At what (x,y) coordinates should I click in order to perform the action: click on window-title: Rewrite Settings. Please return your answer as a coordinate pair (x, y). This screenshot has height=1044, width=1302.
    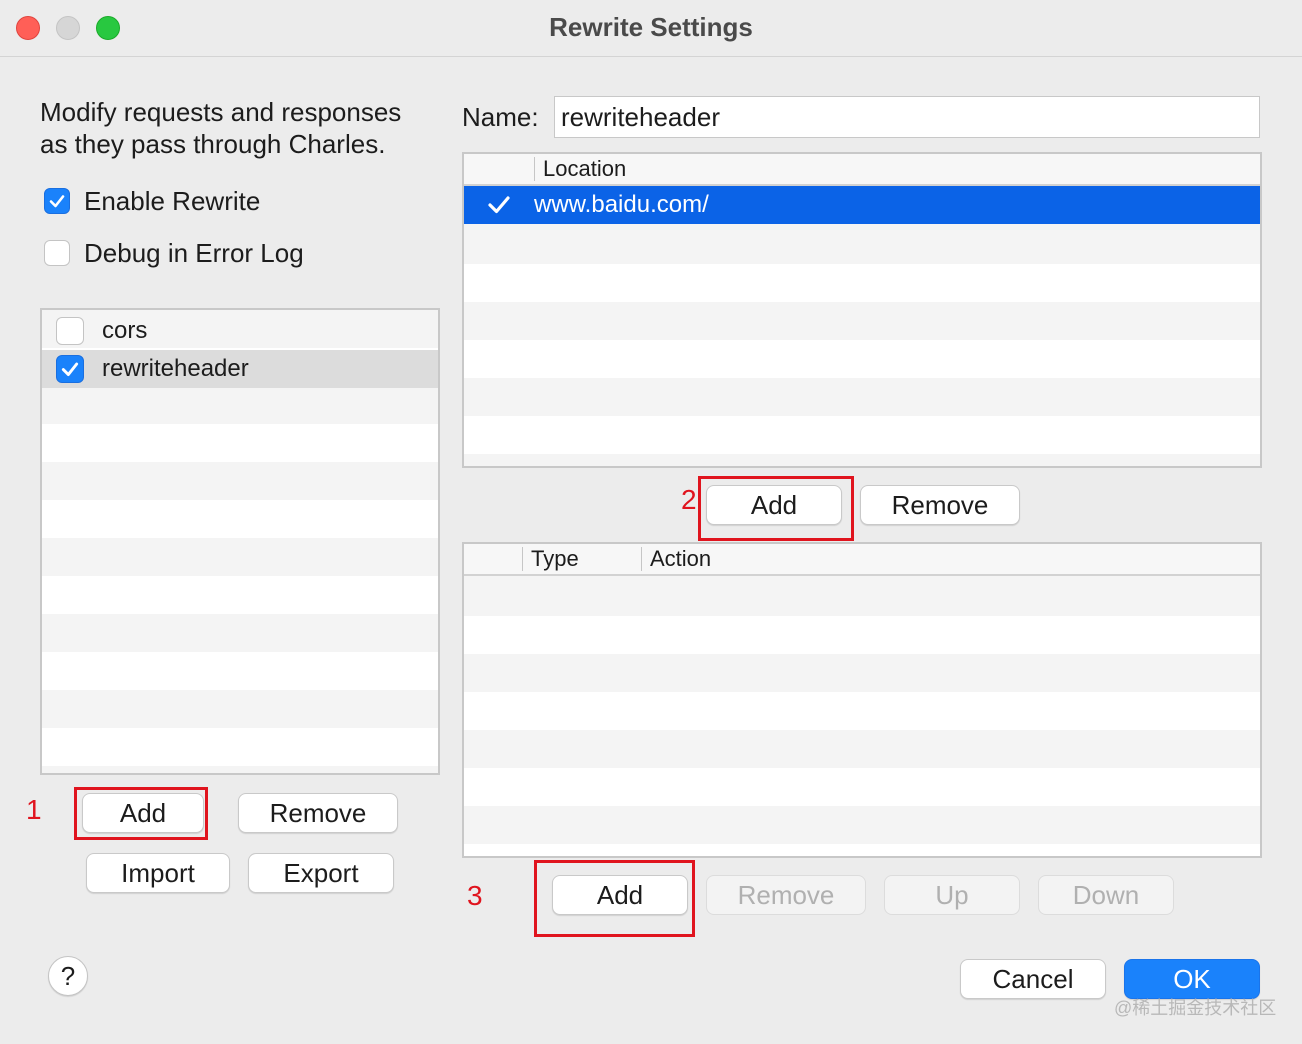
    Looking at the image, I should click on (651, 27).